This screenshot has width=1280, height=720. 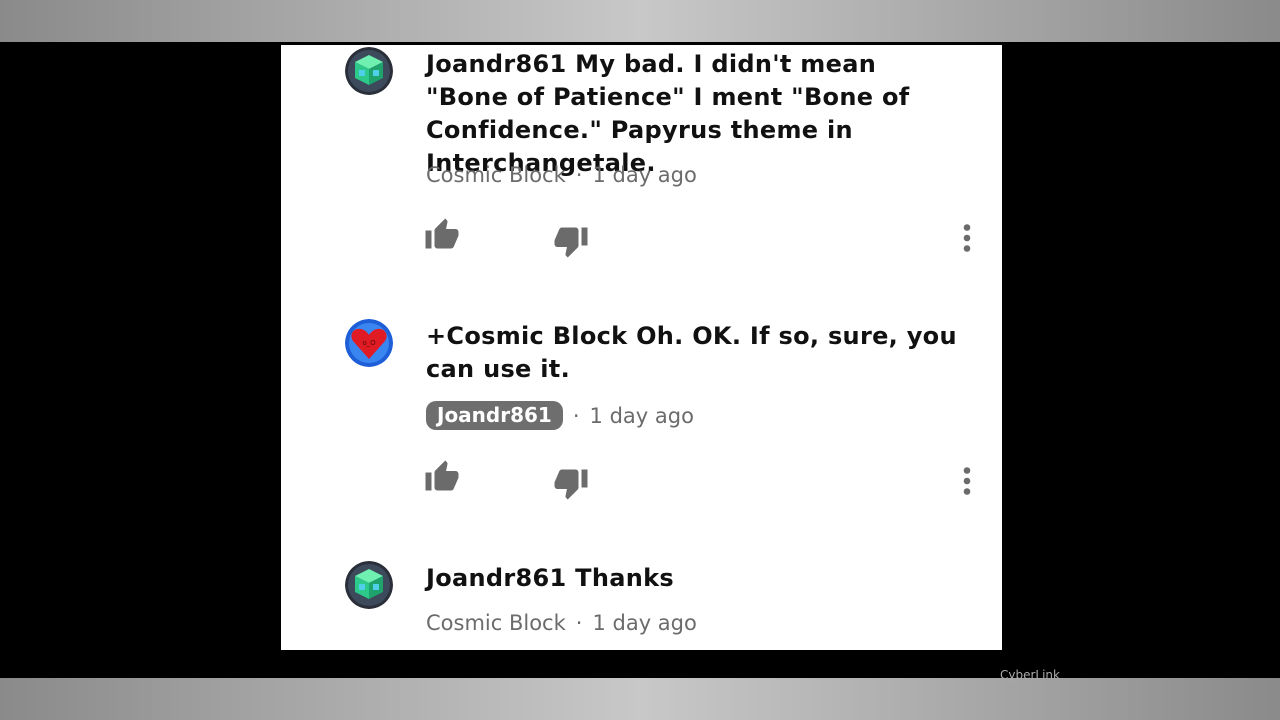 I want to click on bottom-letterbox-bar, so click(x=640, y=699).